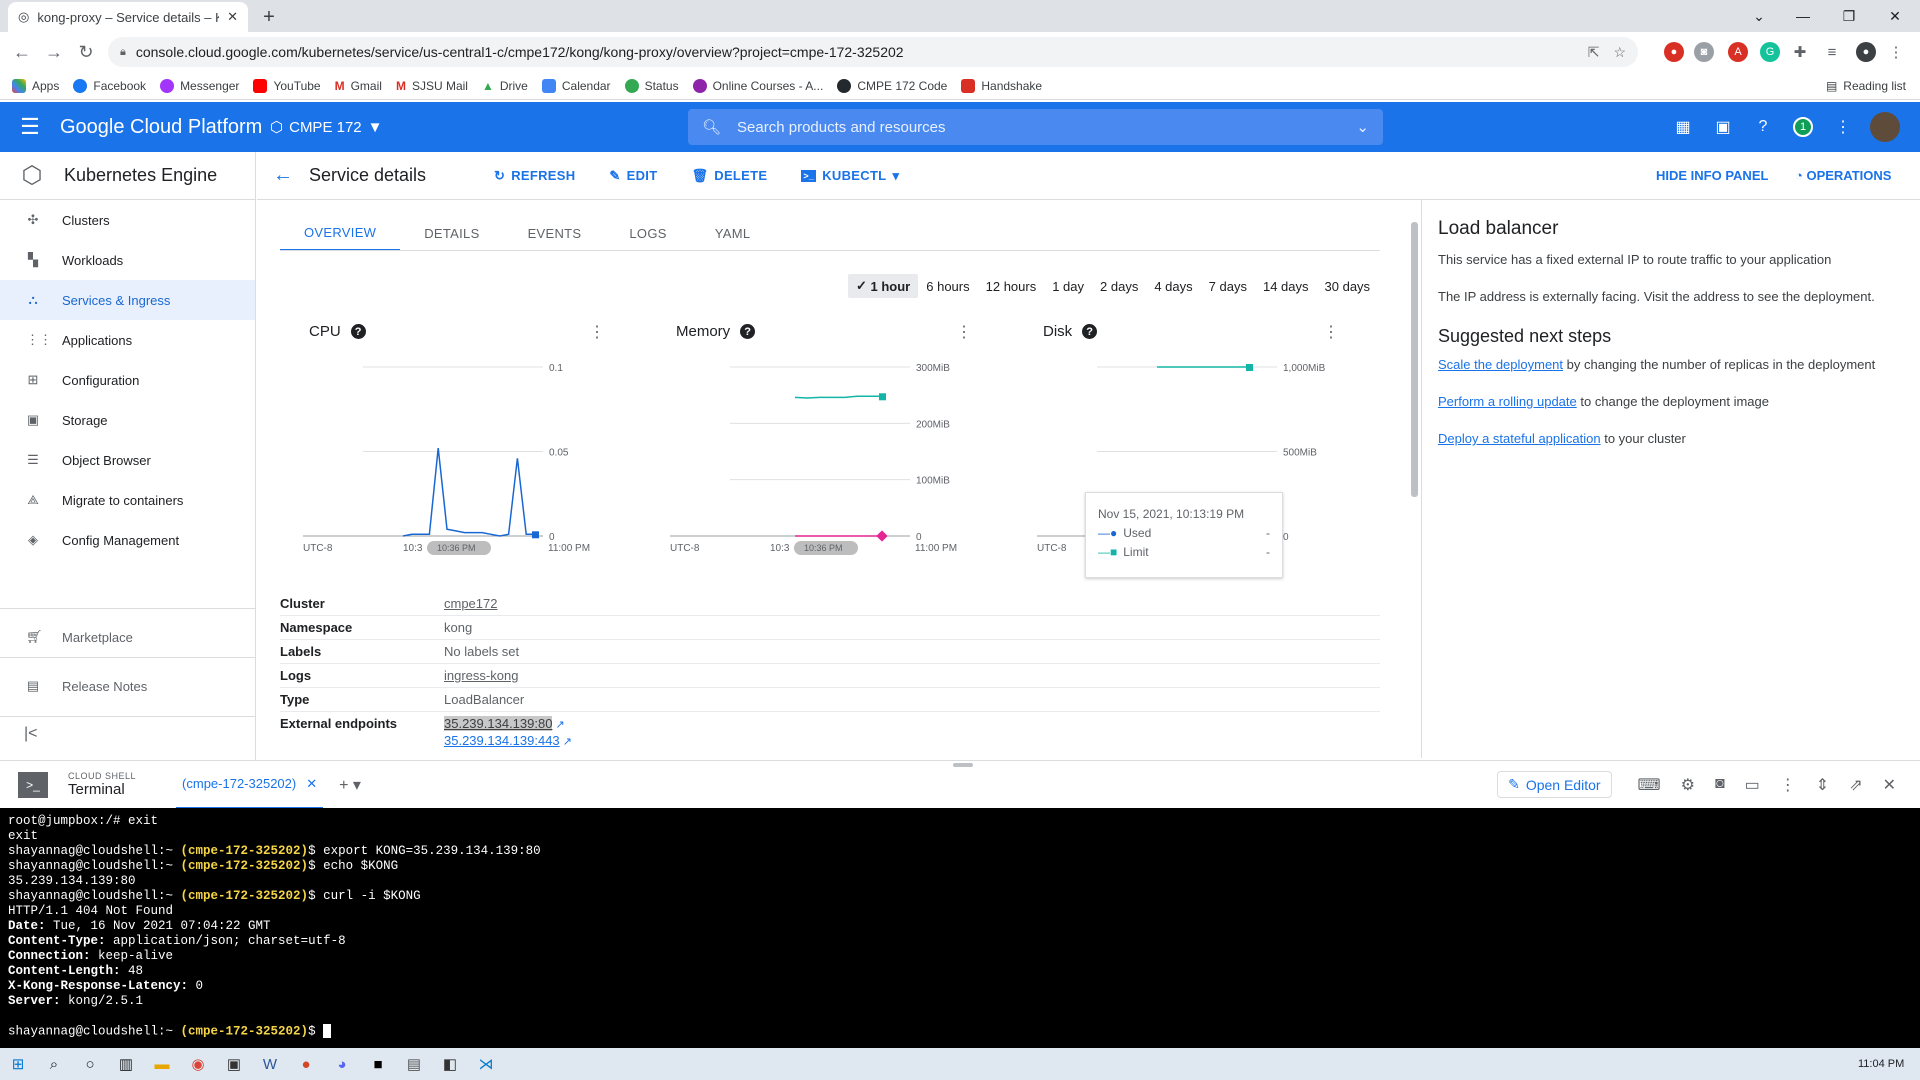 The width and height of the screenshot is (1920, 1080). What do you see at coordinates (1752, 785) in the screenshot?
I see `layout-icon: ▭` at bounding box center [1752, 785].